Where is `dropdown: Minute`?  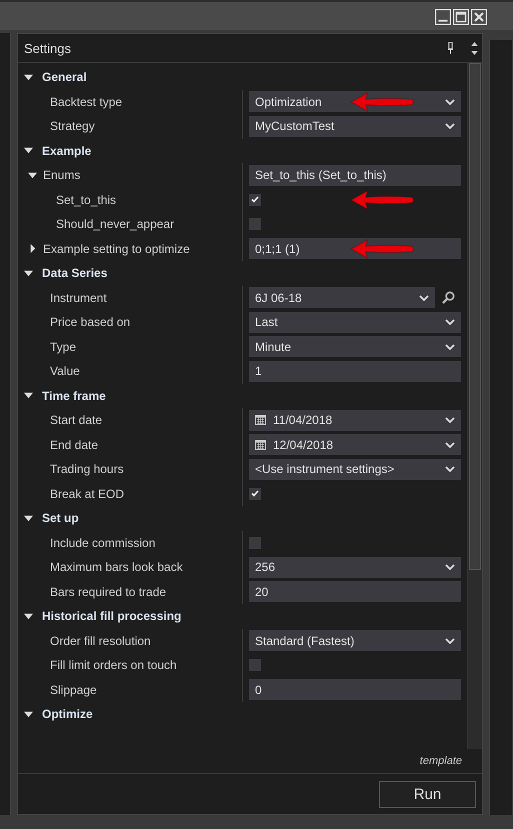 dropdown: Minute is located at coordinates (355, 347).